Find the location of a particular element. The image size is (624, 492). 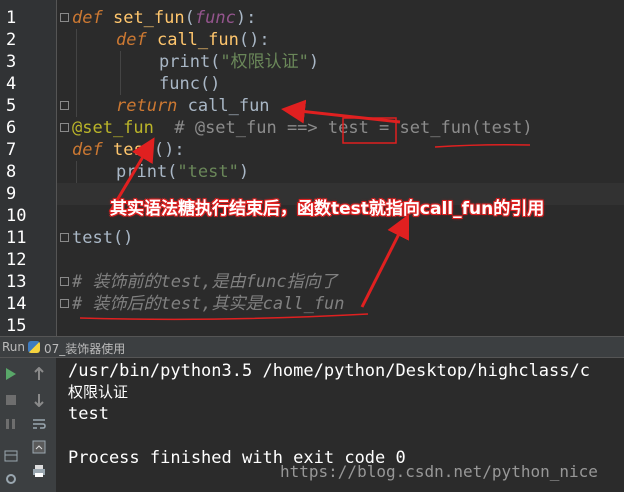

line-number: 14 is located at coordinates (16, 304).